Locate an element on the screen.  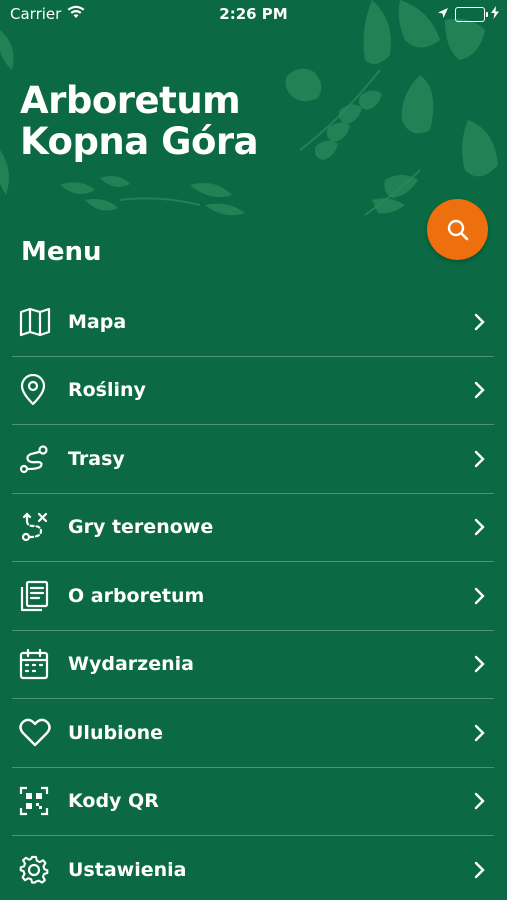
menu-item-label: Ulubione is located at coordinates (116, 732).